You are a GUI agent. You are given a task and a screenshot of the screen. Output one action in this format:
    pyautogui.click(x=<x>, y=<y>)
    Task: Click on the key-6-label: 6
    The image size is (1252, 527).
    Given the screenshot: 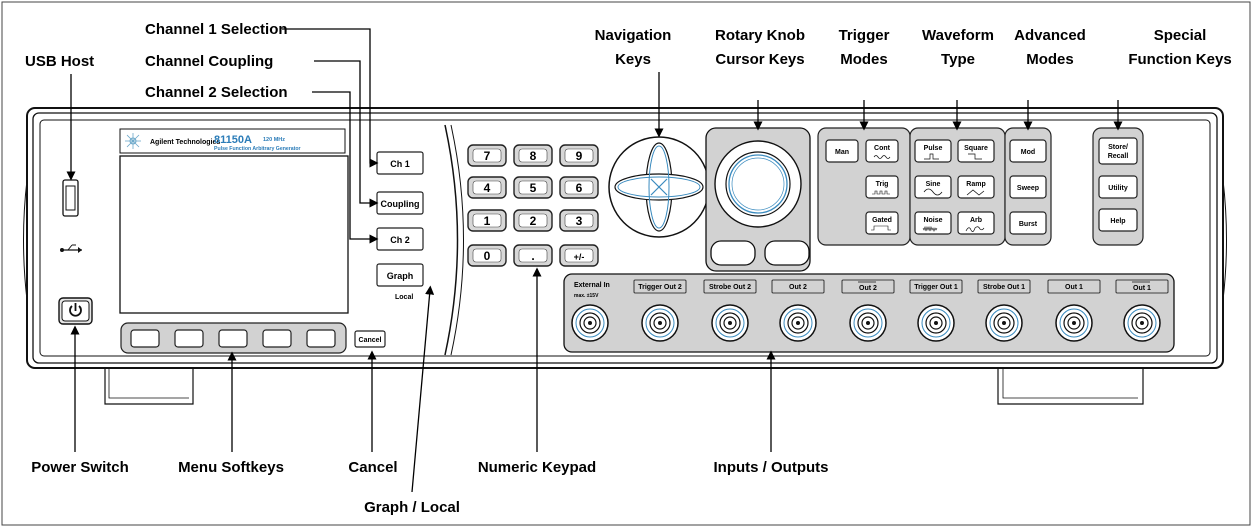 What is the action you would take?
    pyautogui.click(x=579, y=188)
    